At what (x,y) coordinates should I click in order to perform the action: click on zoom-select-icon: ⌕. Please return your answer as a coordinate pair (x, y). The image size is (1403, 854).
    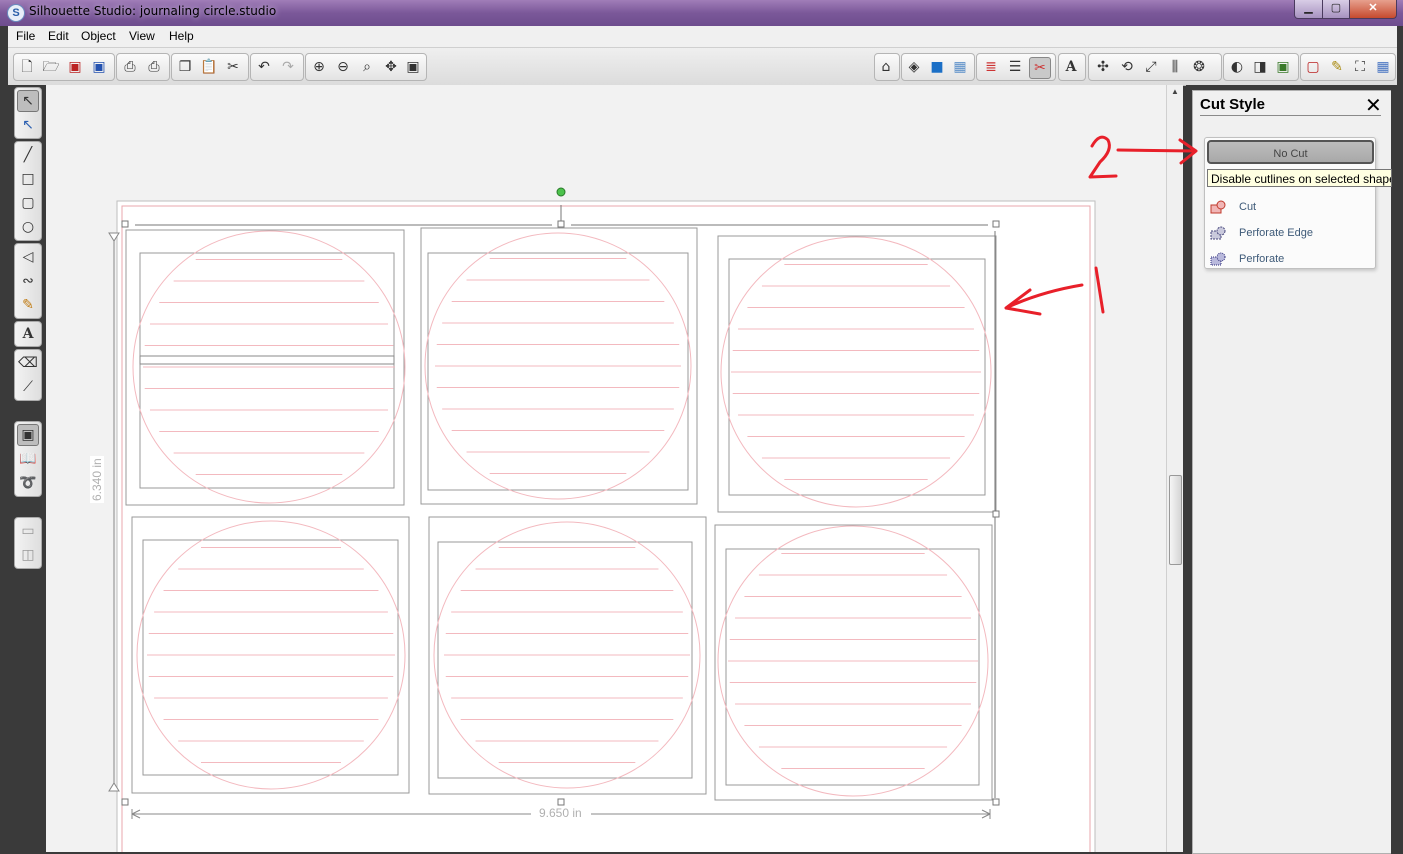
    Looking at the image, I should click on (367, 67).